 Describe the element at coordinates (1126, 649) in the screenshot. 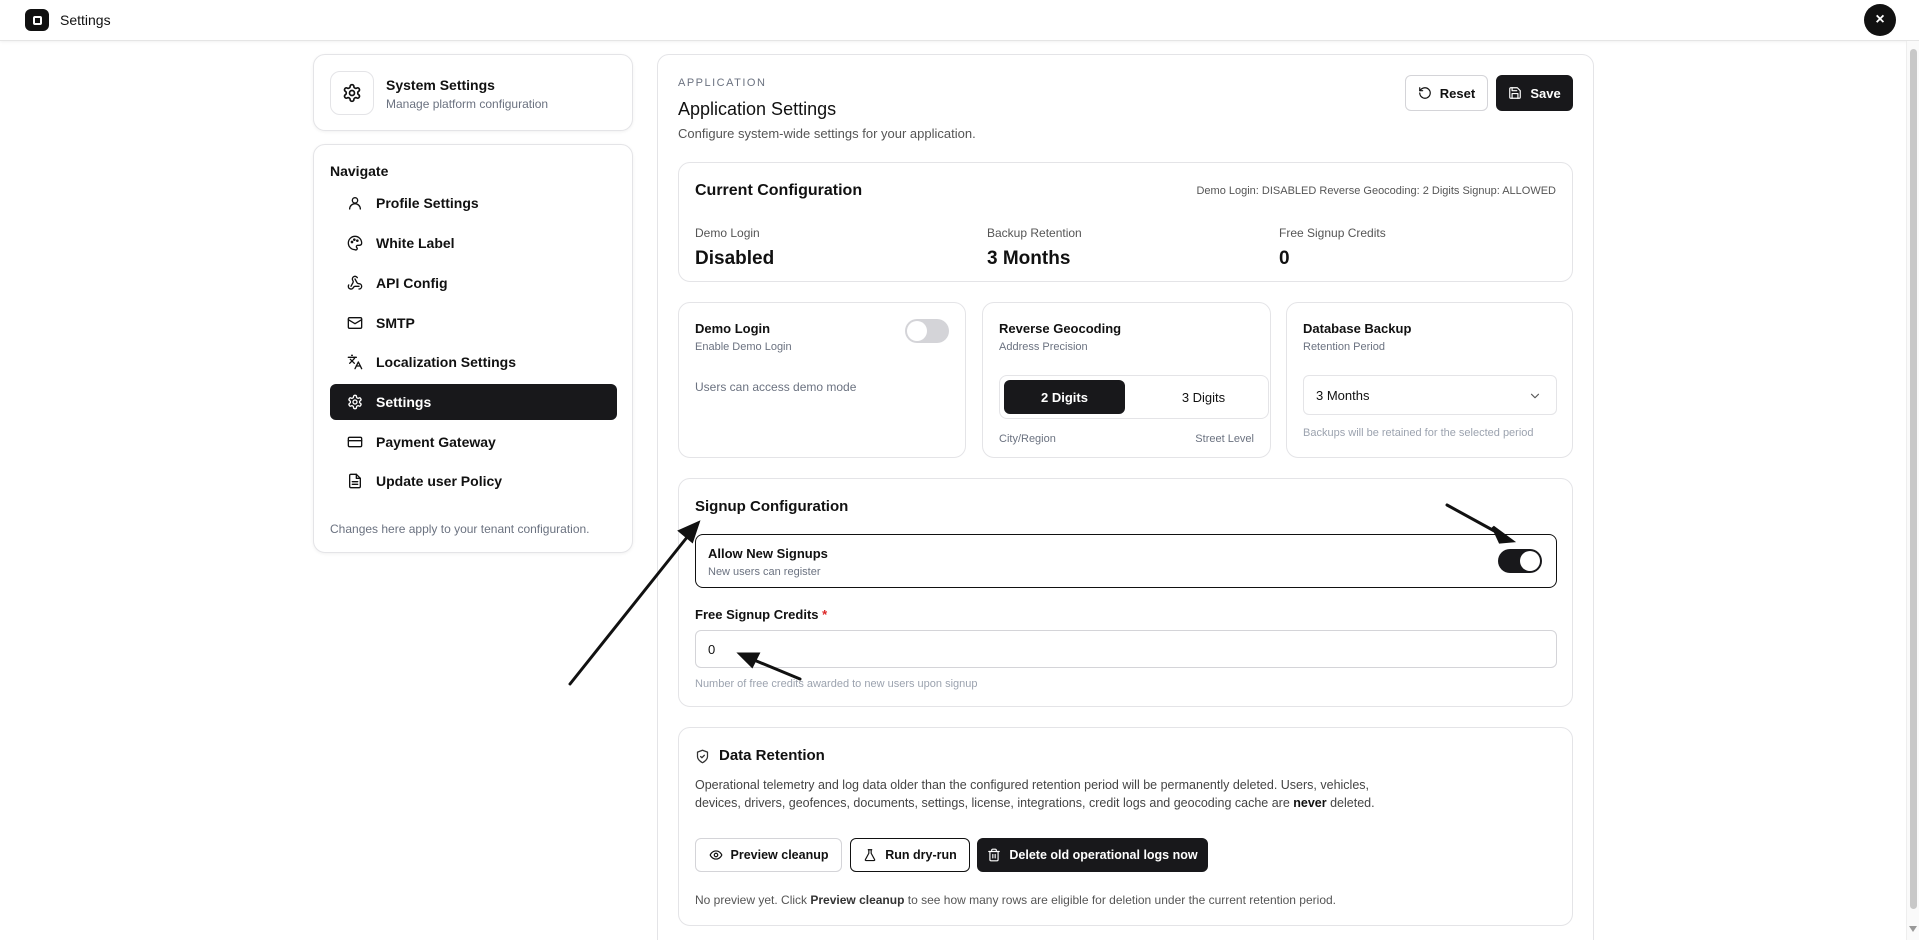

I see `free-signup-credits-input` at that location.